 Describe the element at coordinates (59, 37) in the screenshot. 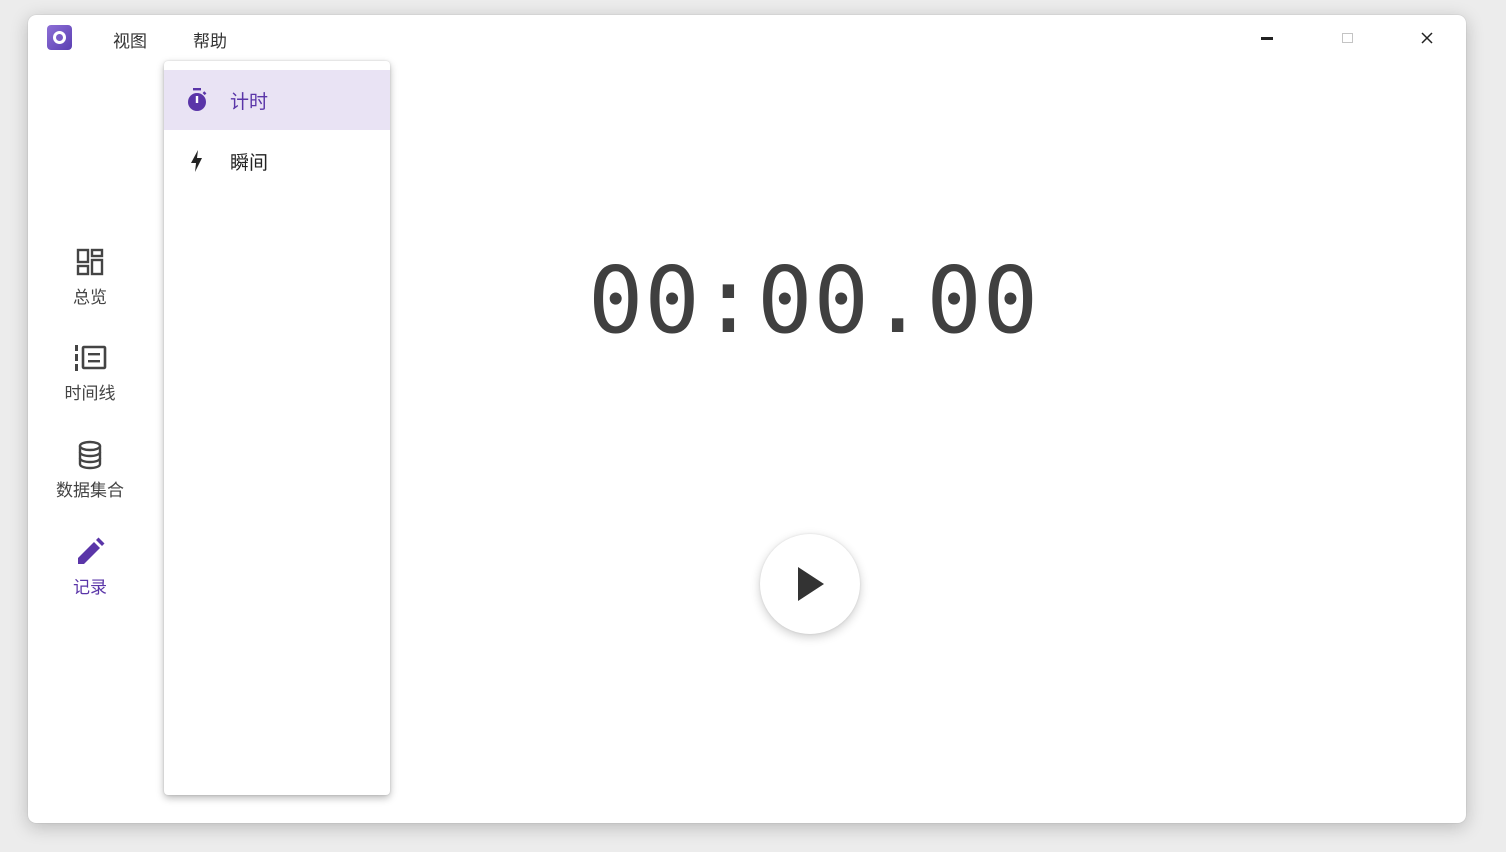

I see `app-logo-icon` at that location.